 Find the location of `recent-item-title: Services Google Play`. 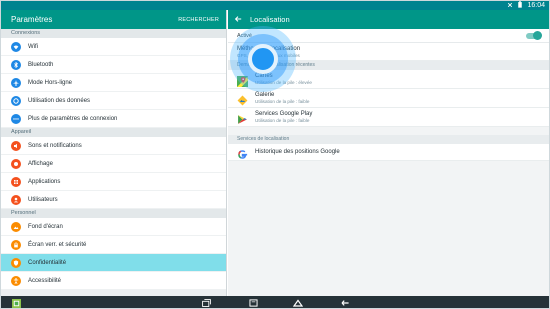

recent-item-title: Services Google Play is located at coordinates (284, 114).